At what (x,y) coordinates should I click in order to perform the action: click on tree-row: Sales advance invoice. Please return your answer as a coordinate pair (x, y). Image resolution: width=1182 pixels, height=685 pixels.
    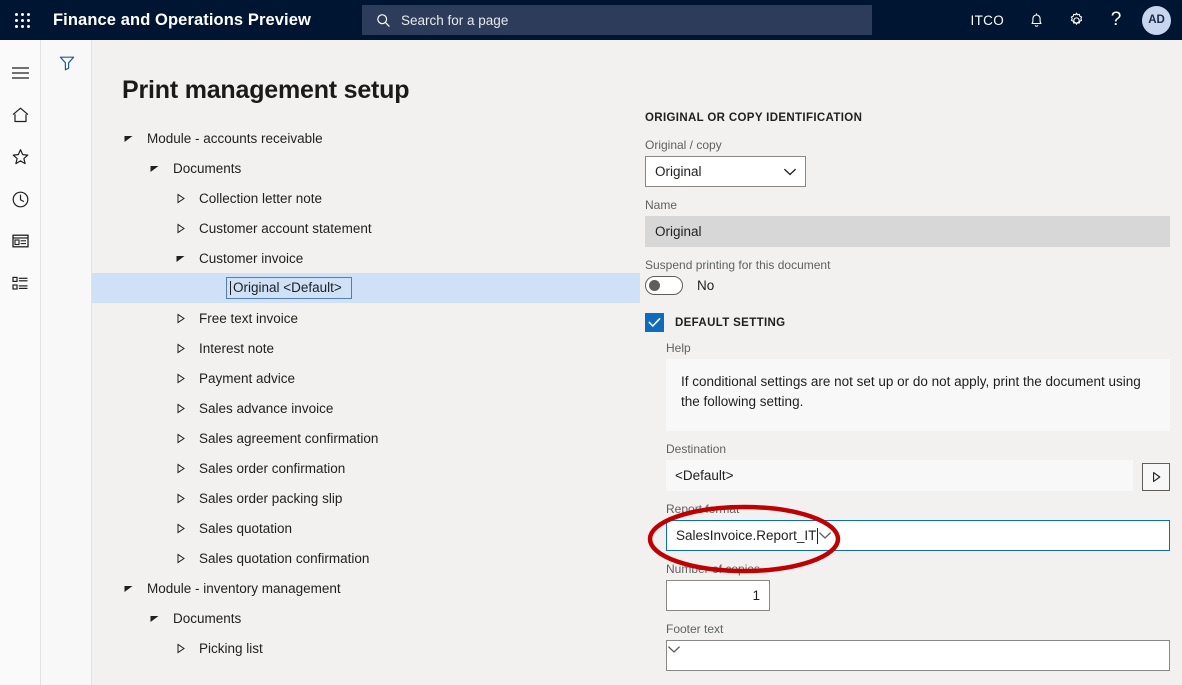
    Looking at the image, I should click on (396, 408).